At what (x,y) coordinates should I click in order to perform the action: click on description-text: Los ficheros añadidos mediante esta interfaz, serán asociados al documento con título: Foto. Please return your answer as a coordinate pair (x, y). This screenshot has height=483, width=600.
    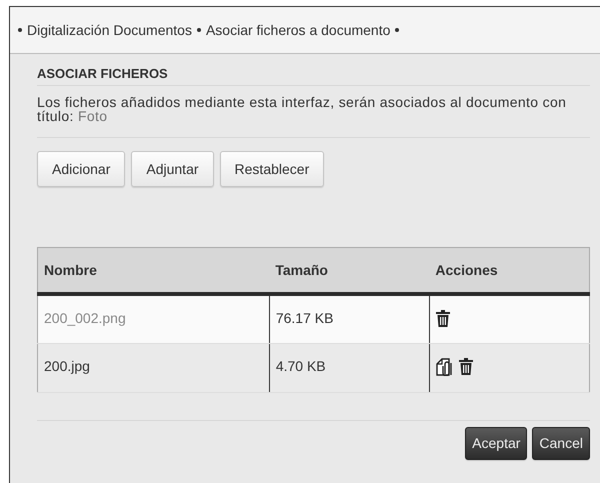
    Looking at the image, I should click on (313, 116).